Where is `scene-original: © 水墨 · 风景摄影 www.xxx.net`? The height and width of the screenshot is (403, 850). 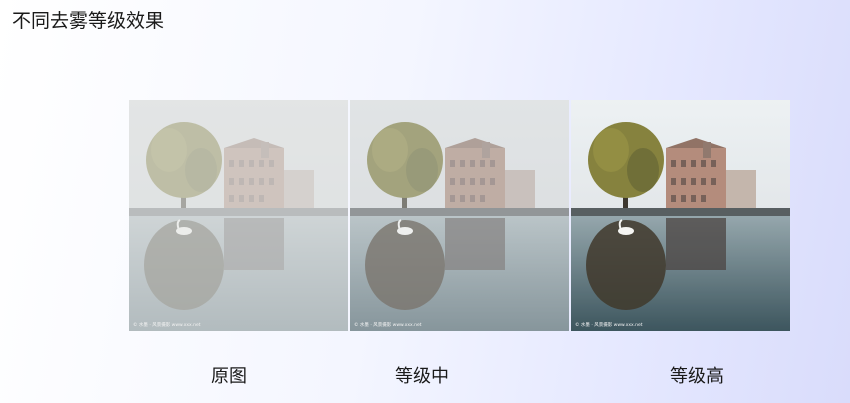
scene-original: © 水墨 · 风景摄影 www.xxx.net is located at coordinates (238, 215).